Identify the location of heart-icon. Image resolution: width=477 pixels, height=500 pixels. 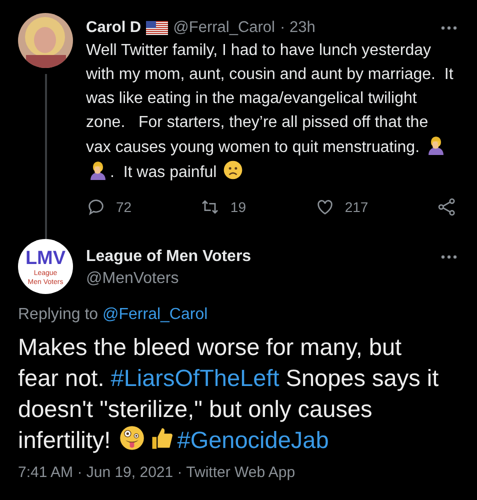
(324, 207).